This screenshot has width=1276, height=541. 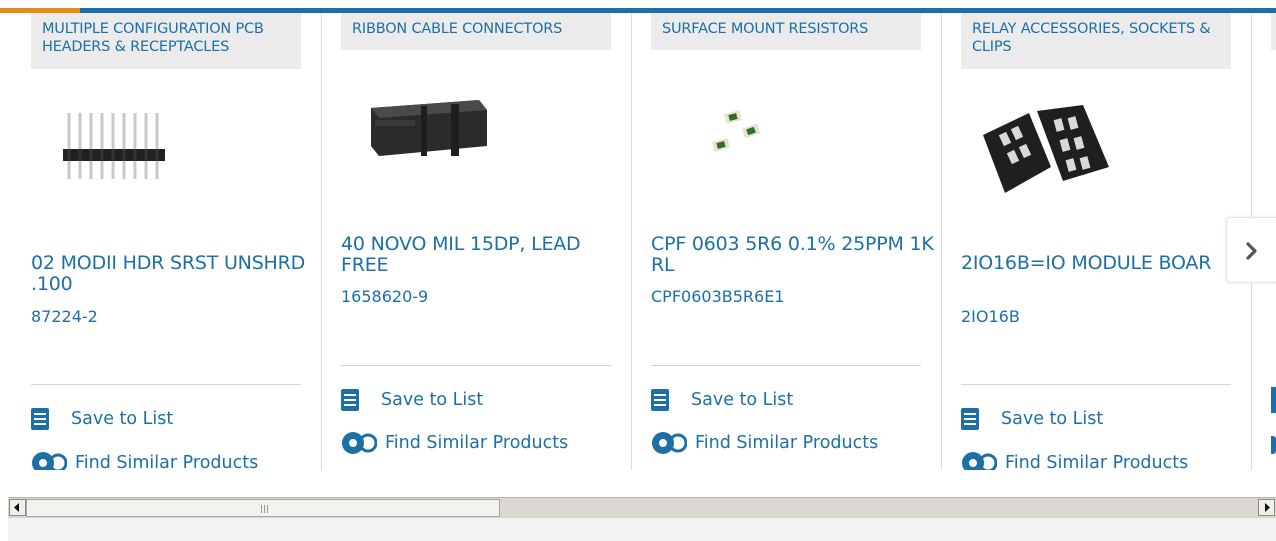 I want to click on product-title: 02 MODII HDR SRST UNSHRD .100, so click(x=176, y=274).